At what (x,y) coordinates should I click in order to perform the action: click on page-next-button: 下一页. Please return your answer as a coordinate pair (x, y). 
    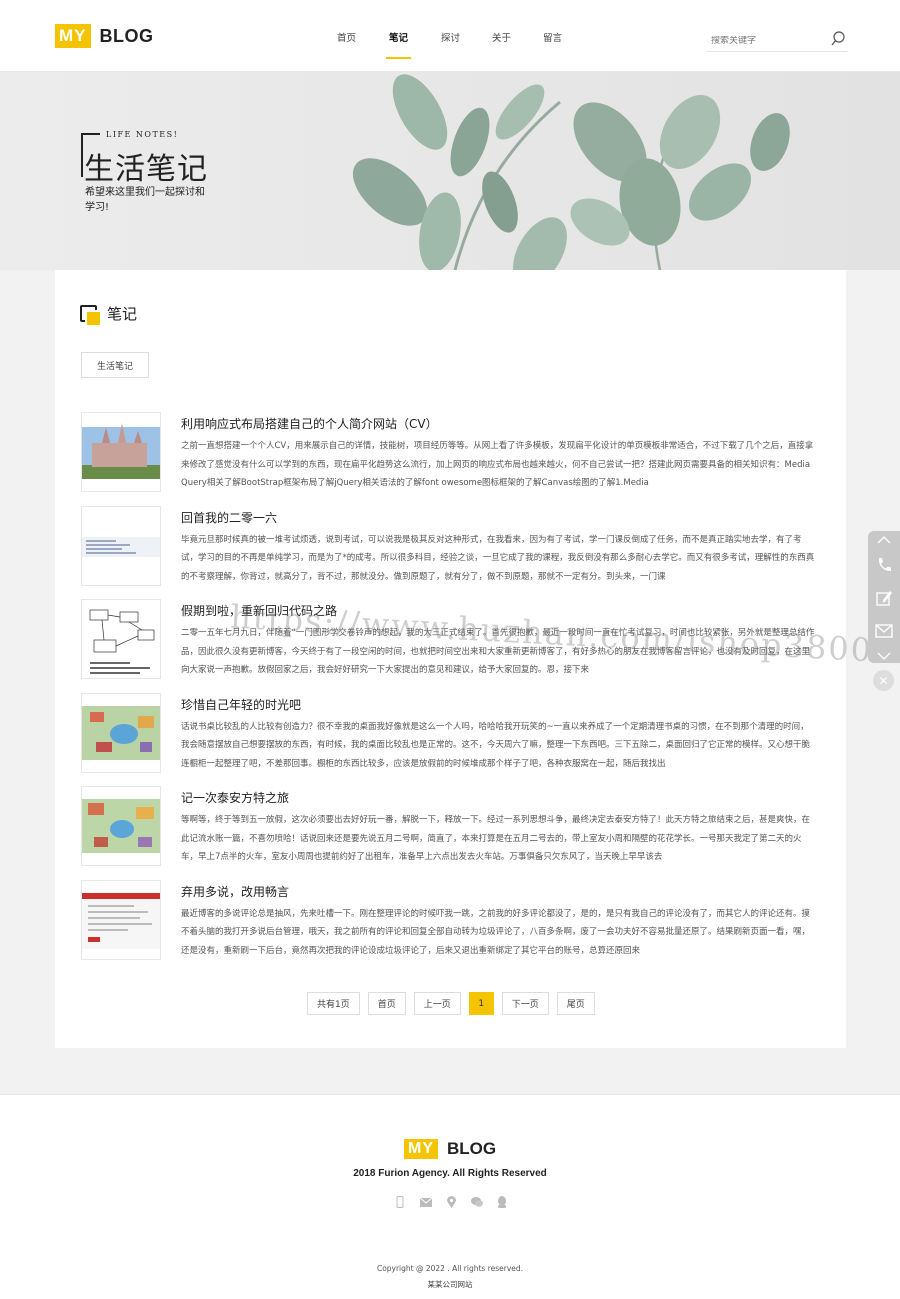
    Looking at the image, I should click on (525, 1003).